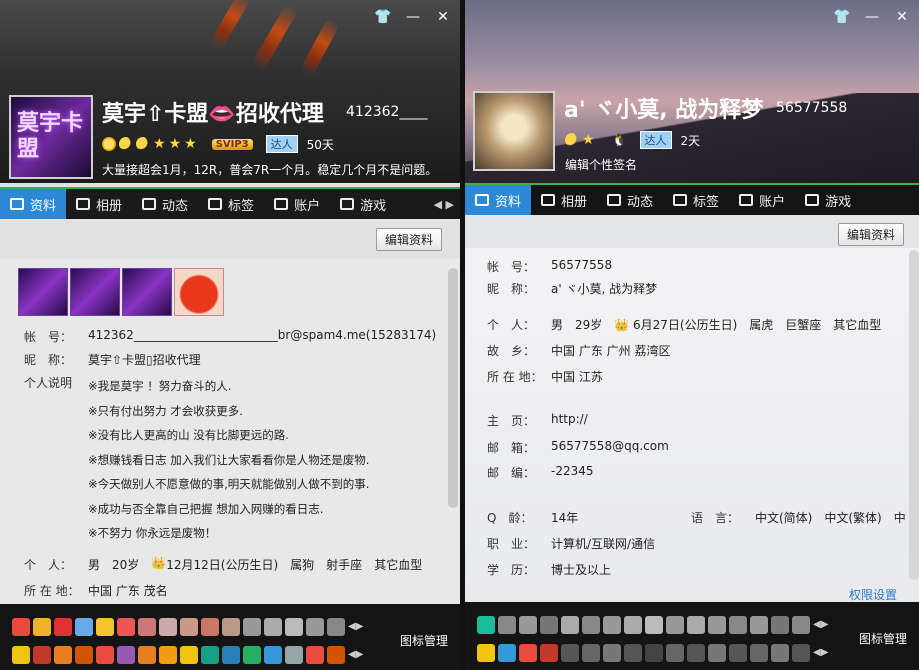 The image size is (919, 670). I want to click on cube-icon, so click(591, 653).